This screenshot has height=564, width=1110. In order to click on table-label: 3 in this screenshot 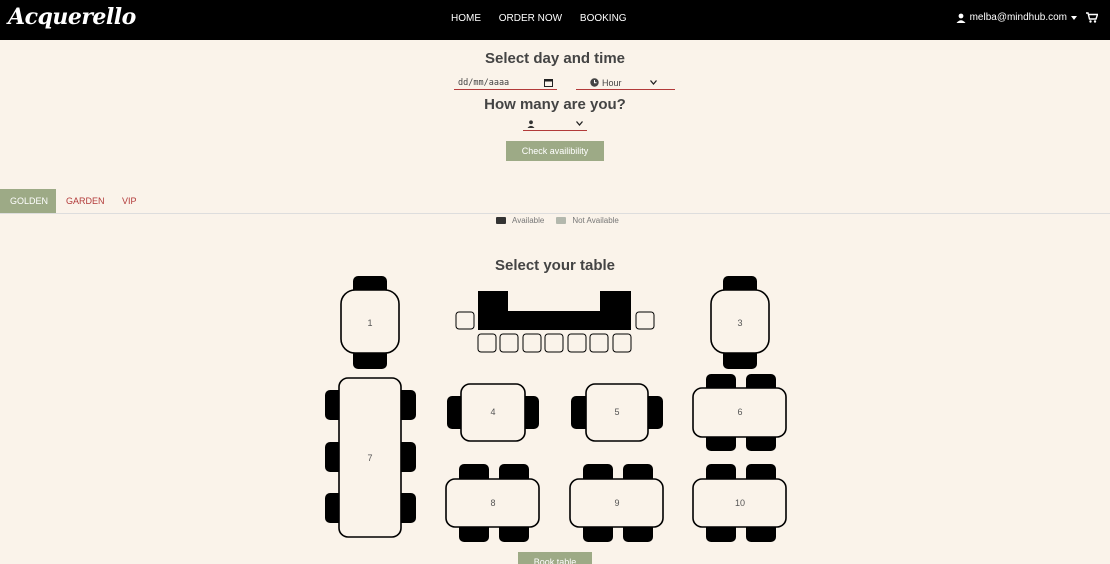, I will do `click(739, 323)`.